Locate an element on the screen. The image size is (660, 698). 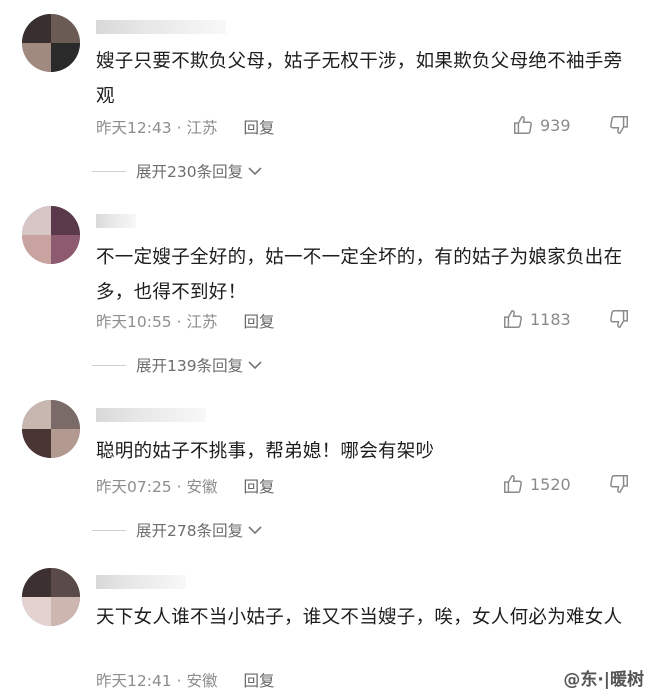
like-button: 1520 is located at coordinates (536, 484).